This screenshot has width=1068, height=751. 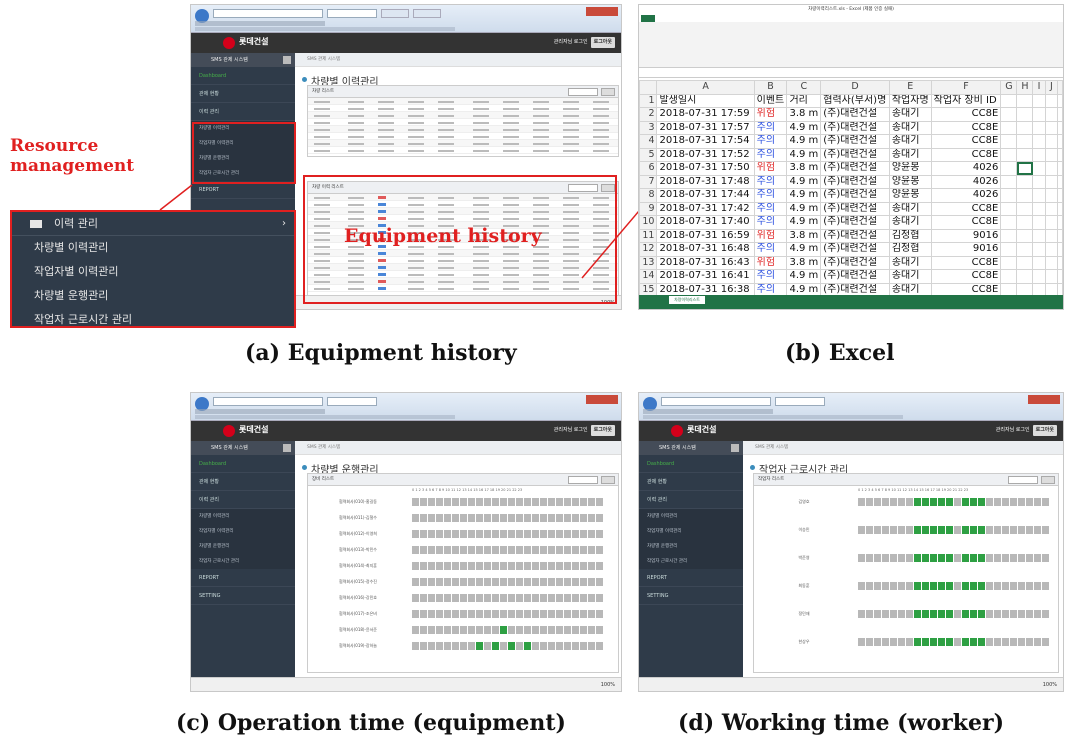 I want to click on row-header: 7, so click(x=648, y=181).